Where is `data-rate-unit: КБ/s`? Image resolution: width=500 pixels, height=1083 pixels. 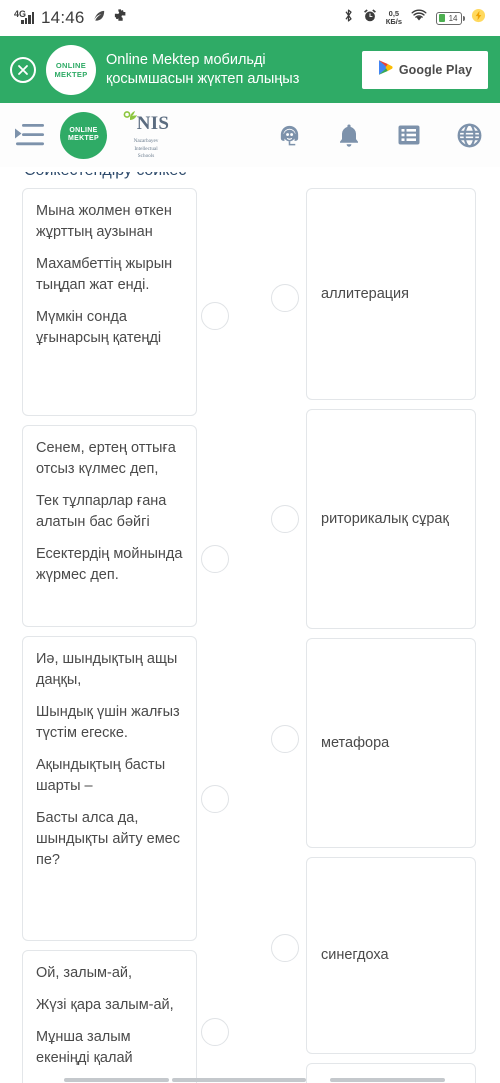 data-rate-unit: КБ/s is located at coordinates (393, 21).